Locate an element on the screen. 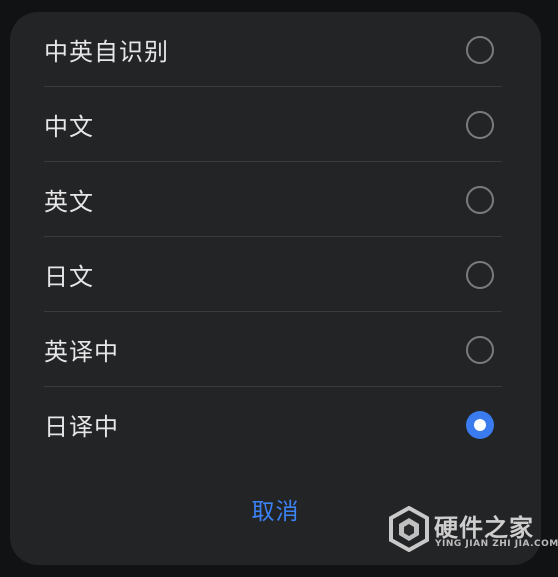  watermark: 硬件之家 YING JIAN ZHI JIA.COM is located at coordinates (473, 531).